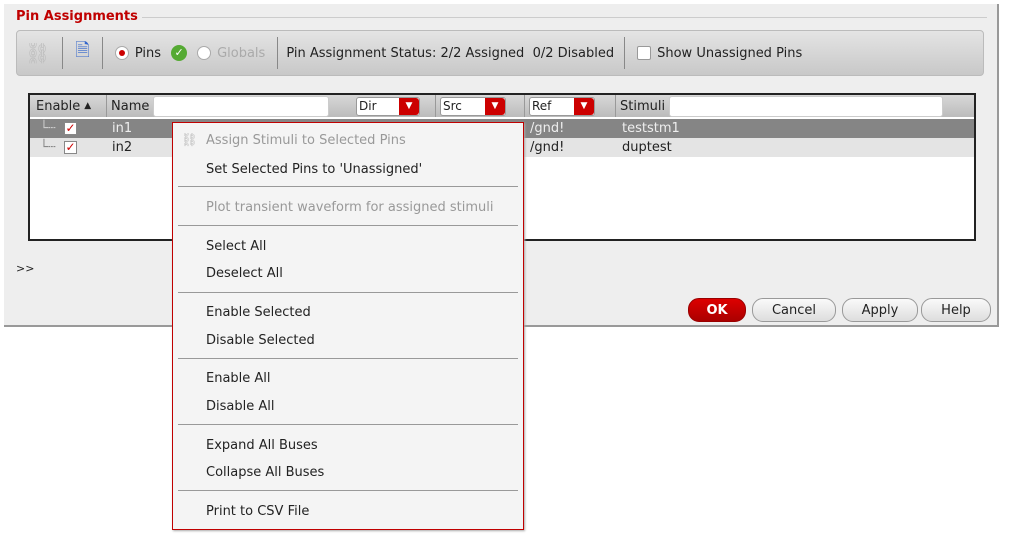 The image size is (1013, 538). I want to click on help-button: Help, so click(956, 310).